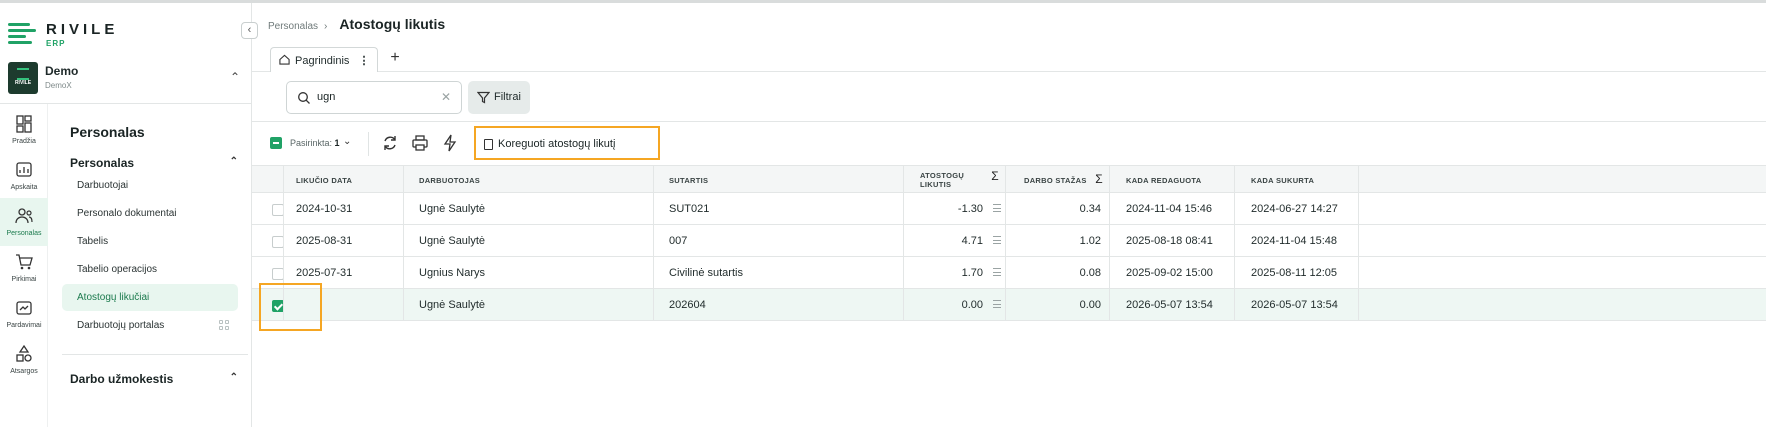 This screenshot has width=1766, height=427. I want to click on header-atostogu-likutis: ATOSTOGŲ LIKUTIS Σ, so click(955, 179).